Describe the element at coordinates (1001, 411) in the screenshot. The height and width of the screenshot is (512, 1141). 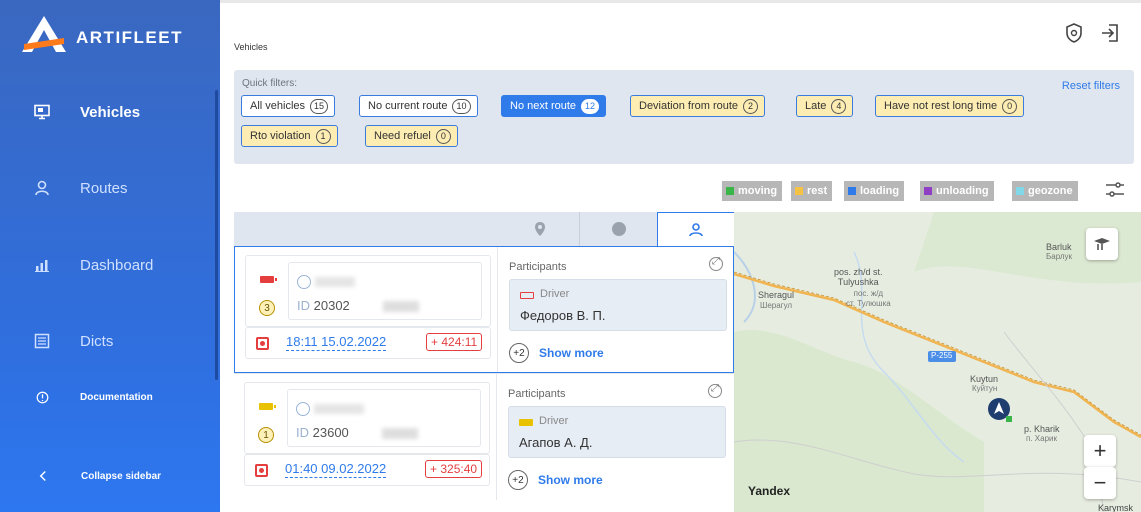
I see `vehicle-marker-icon` at that location.